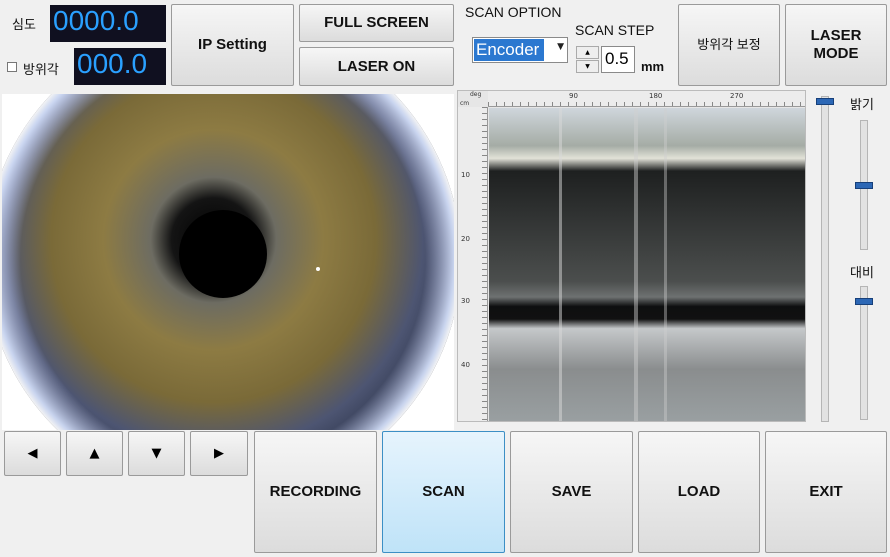 This screenshot has height=557, width=890. I want to click on scan-step-unit: mm, so click(653, 66).